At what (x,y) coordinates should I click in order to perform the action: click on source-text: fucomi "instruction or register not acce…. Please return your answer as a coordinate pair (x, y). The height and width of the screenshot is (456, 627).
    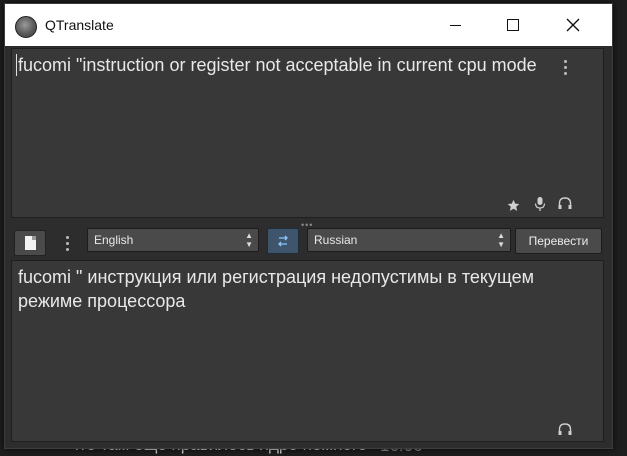
    Looking at the image, I should click on (277, 65).